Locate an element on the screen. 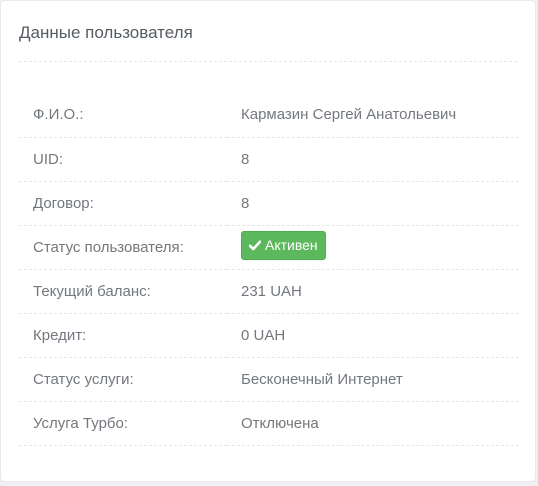 The width and height of the screenshot is (538, 486). table-row: Кредит: 0 UAH is located at coordinates (269, 335).